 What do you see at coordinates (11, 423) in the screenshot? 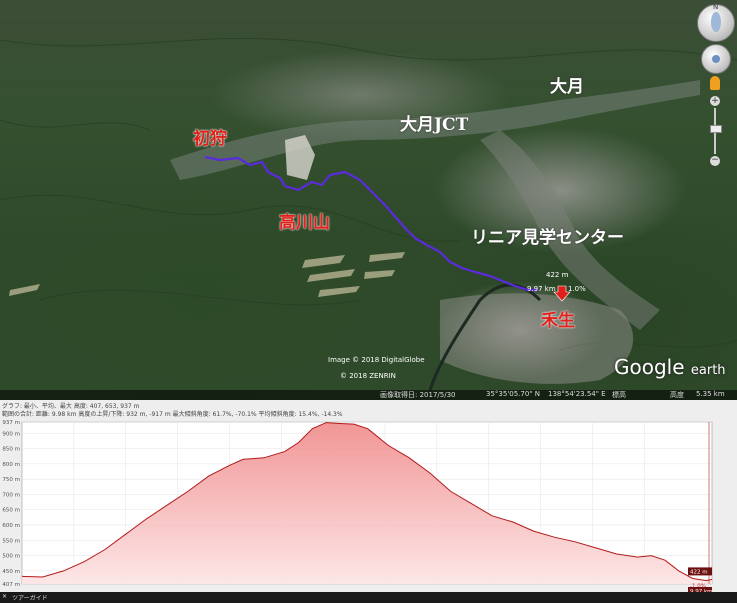
I see `y-tick-label: 937 m` at bounding box center [11, 423].